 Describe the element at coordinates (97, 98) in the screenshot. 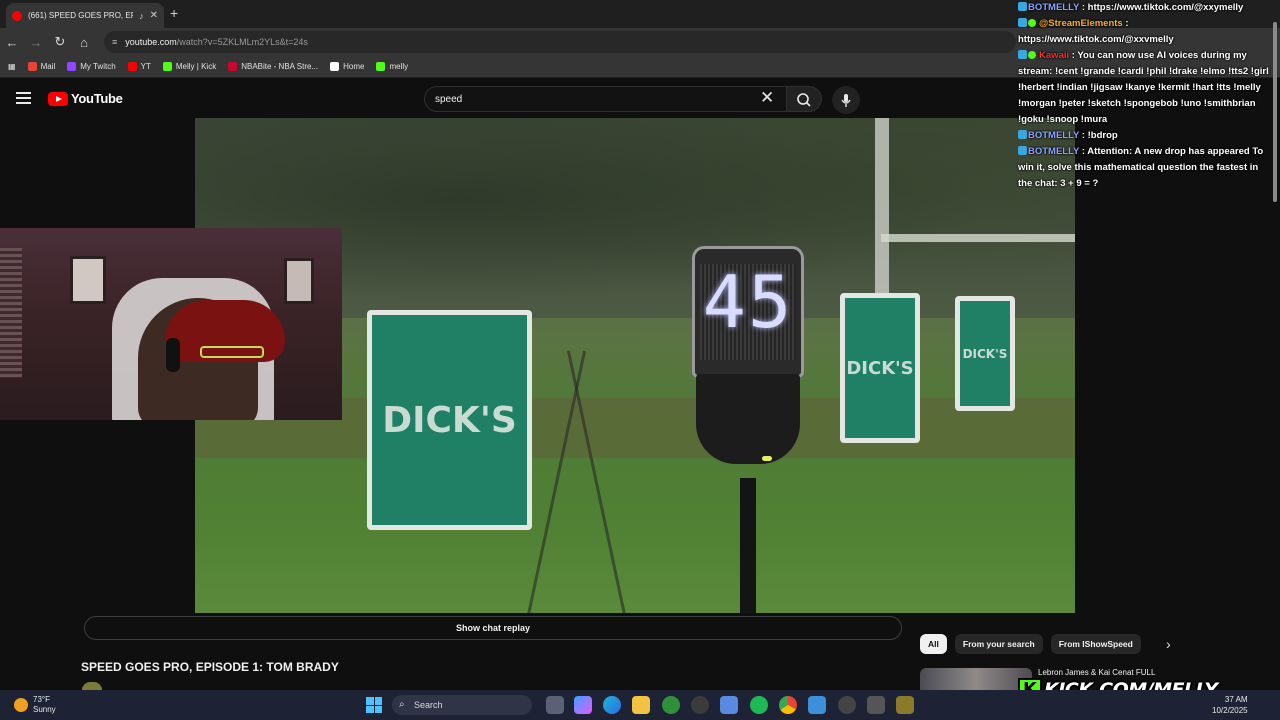

I see `youtube-wordmark: YouTube` at that location.